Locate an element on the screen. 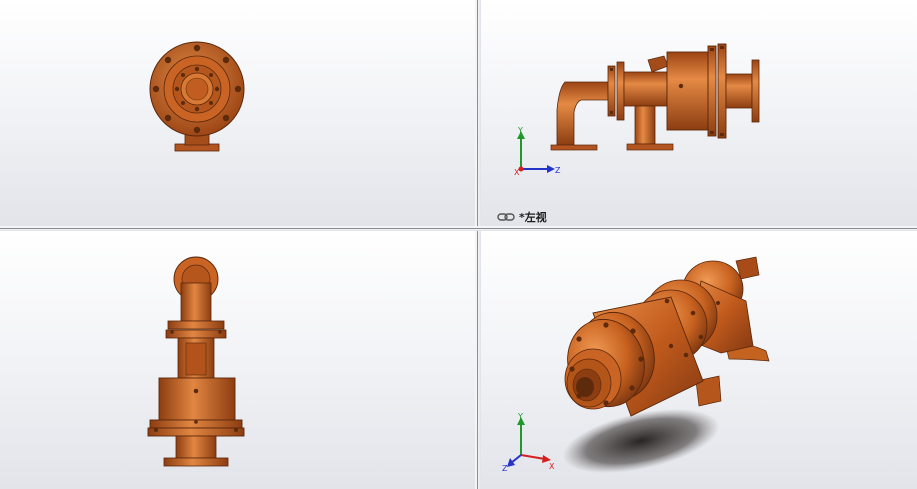  part-model-front-view is located at coordinates (197, 96).